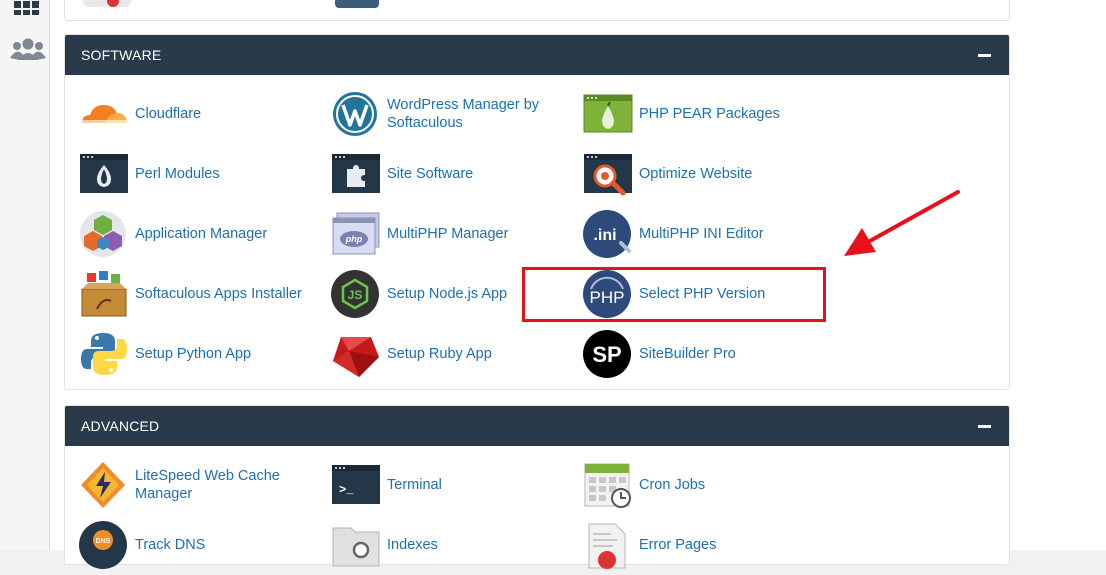  What do you see at coordinates (201, 234) in the screenshot?
I see `software-item-label: Application Manager` at bounding box center [201, 234].